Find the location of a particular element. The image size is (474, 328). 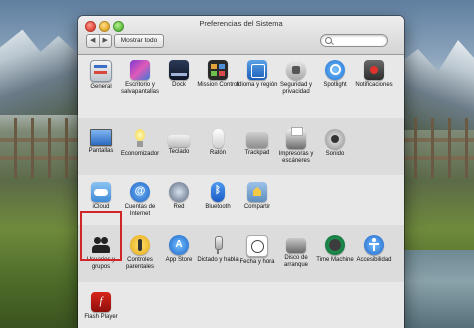

time-machine-icon is located at coordinates (335, 245).